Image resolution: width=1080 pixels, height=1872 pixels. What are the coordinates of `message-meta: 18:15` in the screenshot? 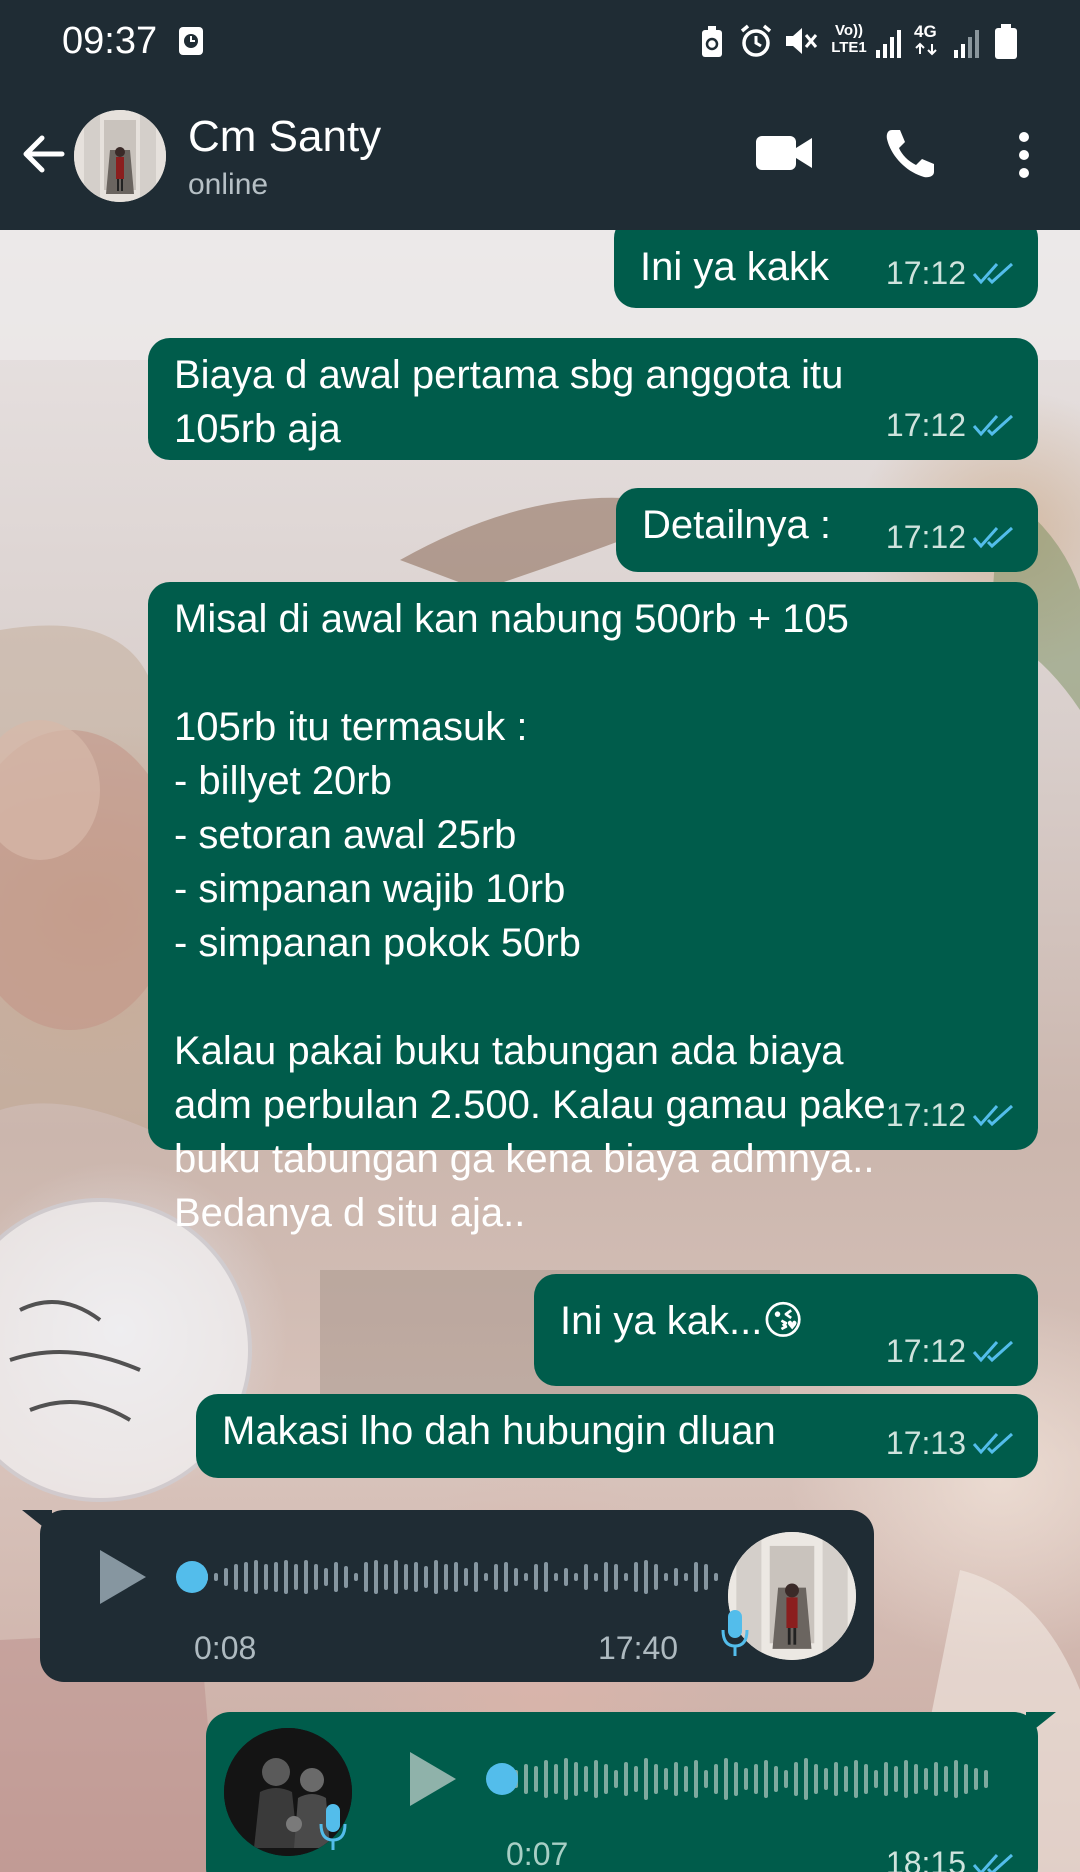 It's located at (951, 1858).